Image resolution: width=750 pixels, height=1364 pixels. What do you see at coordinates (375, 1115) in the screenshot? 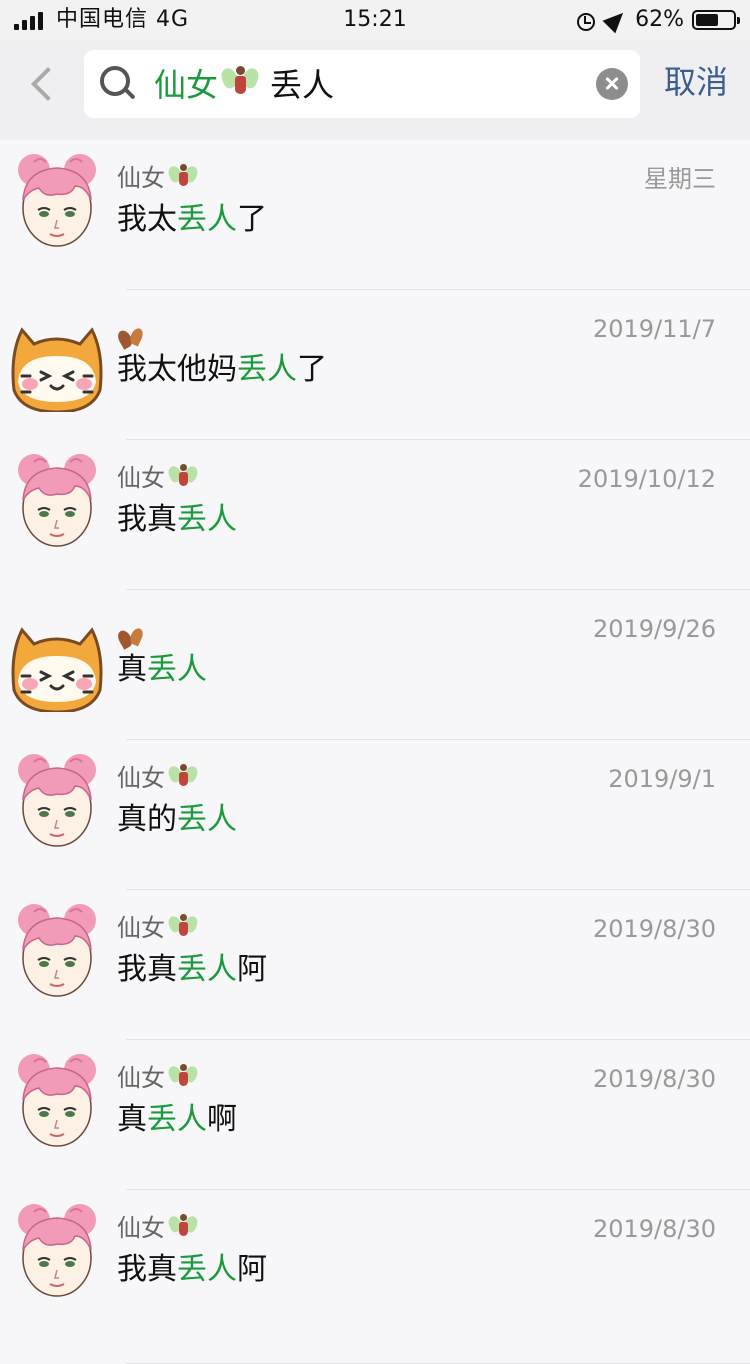
I see `result-row: 仙女 2019/8/30 真丢人啊` at bounding box center [375, 1115].